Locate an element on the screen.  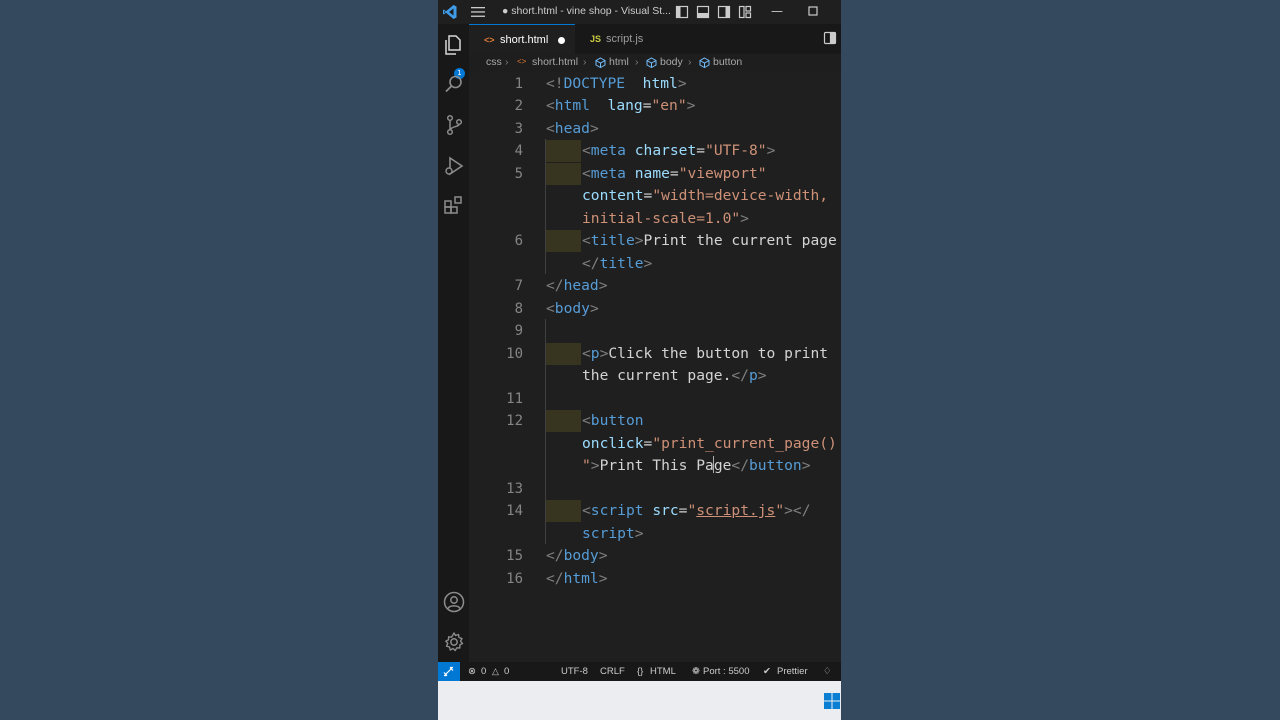
code-line: <html lang="en"> is located at coordinates (620, 106).